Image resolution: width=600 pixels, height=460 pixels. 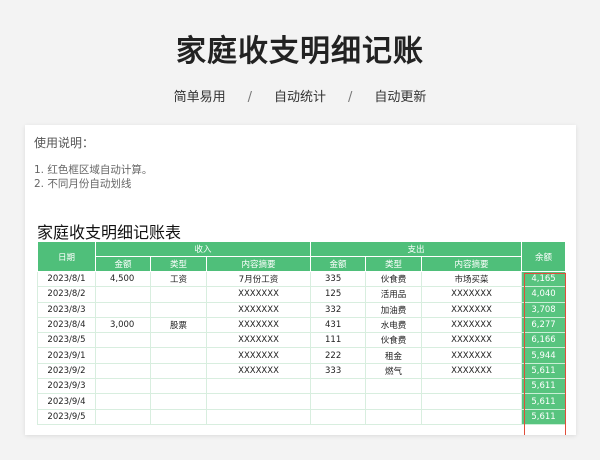 I want to click on expense-amount-cell: 431, so click(x=338, y=325).